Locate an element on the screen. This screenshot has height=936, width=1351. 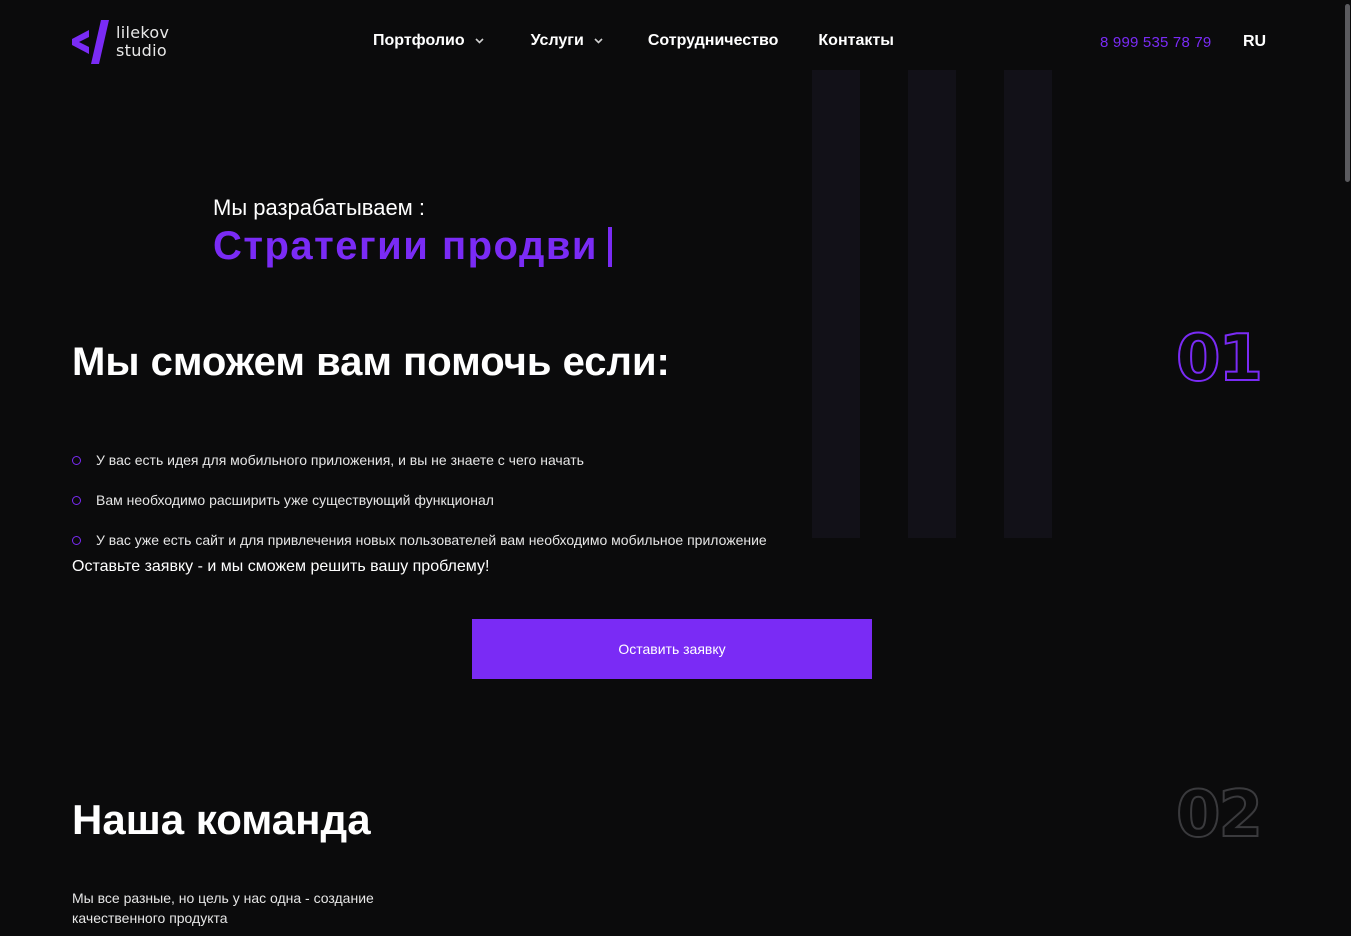
logo-line-1: lilekov is located at coordinates (143, 32).